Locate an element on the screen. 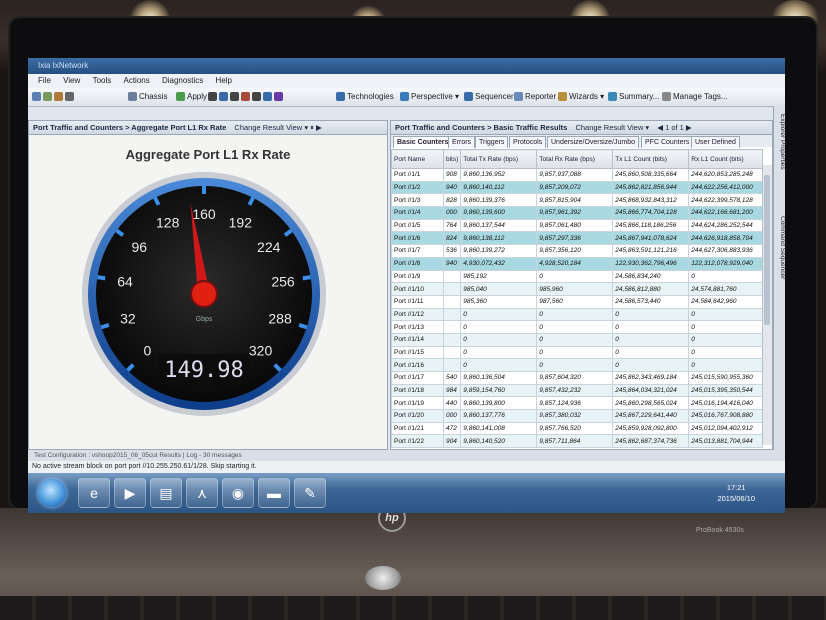 The image size is (826, 620). tab-explorer-properties: Explorer Properties is located at coordinates (779, 142).